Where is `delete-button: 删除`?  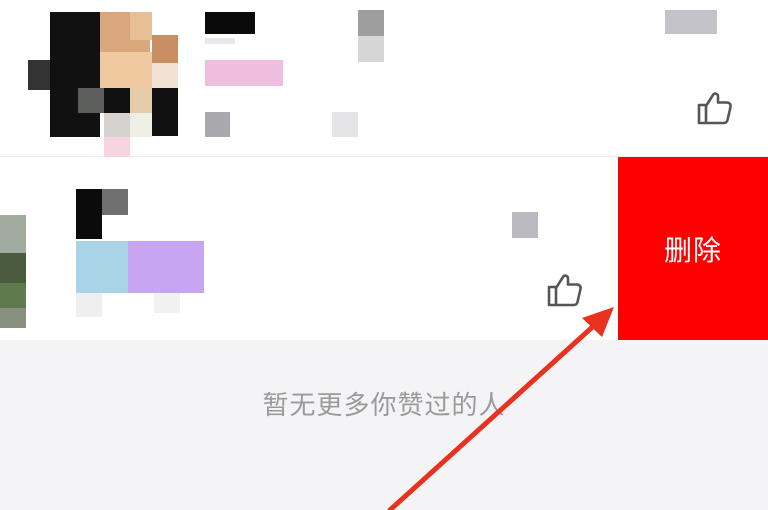
delete-button: 删除 is located at coordinates (693, 248).